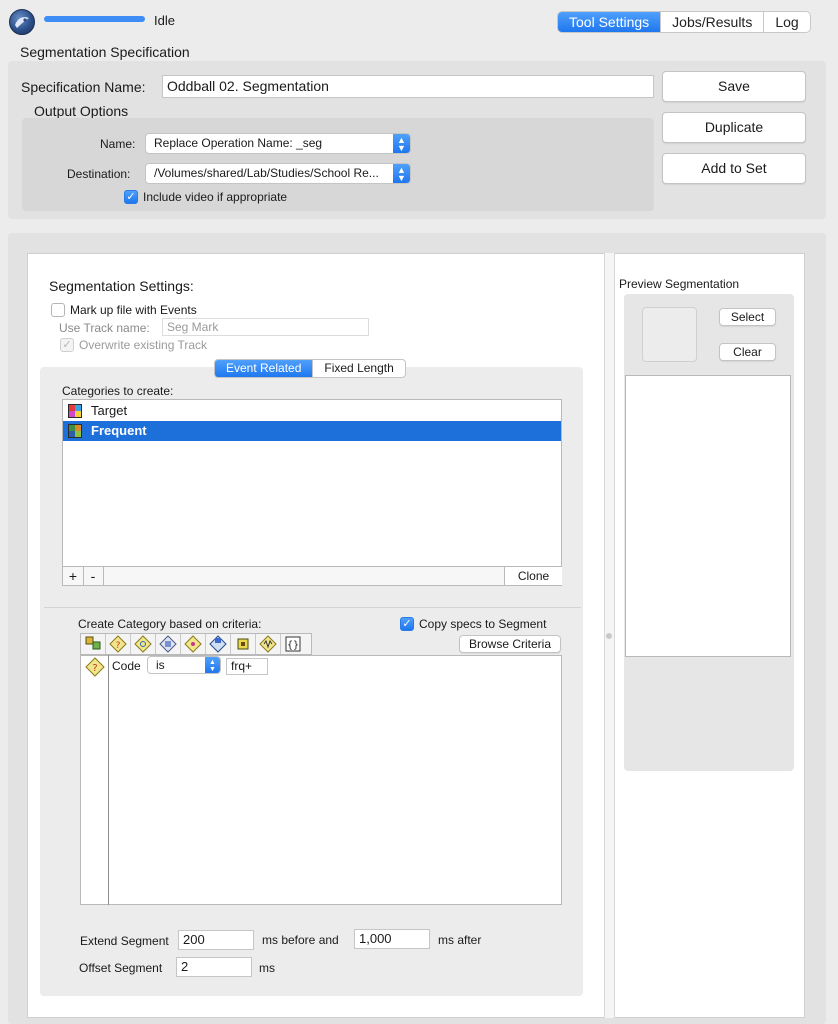 This screenshot has width=838, height=1024. Describe the element at coordinates (460, 940) in the screenshot. I see `after-label: ms after` at that location.